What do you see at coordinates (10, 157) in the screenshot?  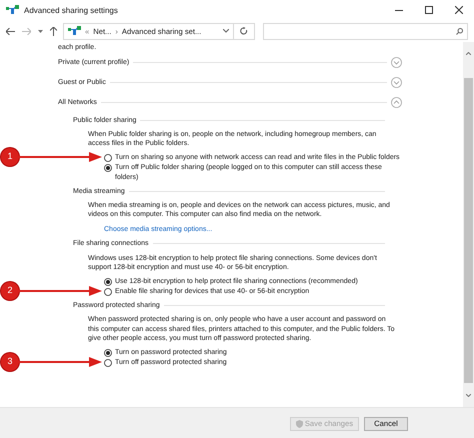 I see `callout-badge: 1` at bounding box center [10, 157].